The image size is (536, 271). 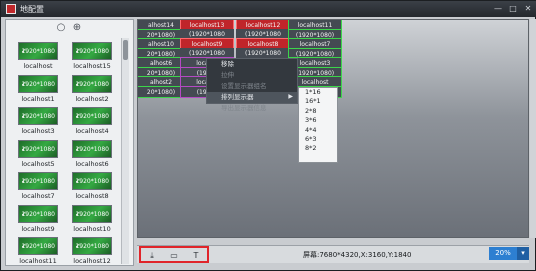 What do you see at coordinates (38, 98) in the screenshot?
I see `source-label: localhost1` at bounding box center [38, 98].